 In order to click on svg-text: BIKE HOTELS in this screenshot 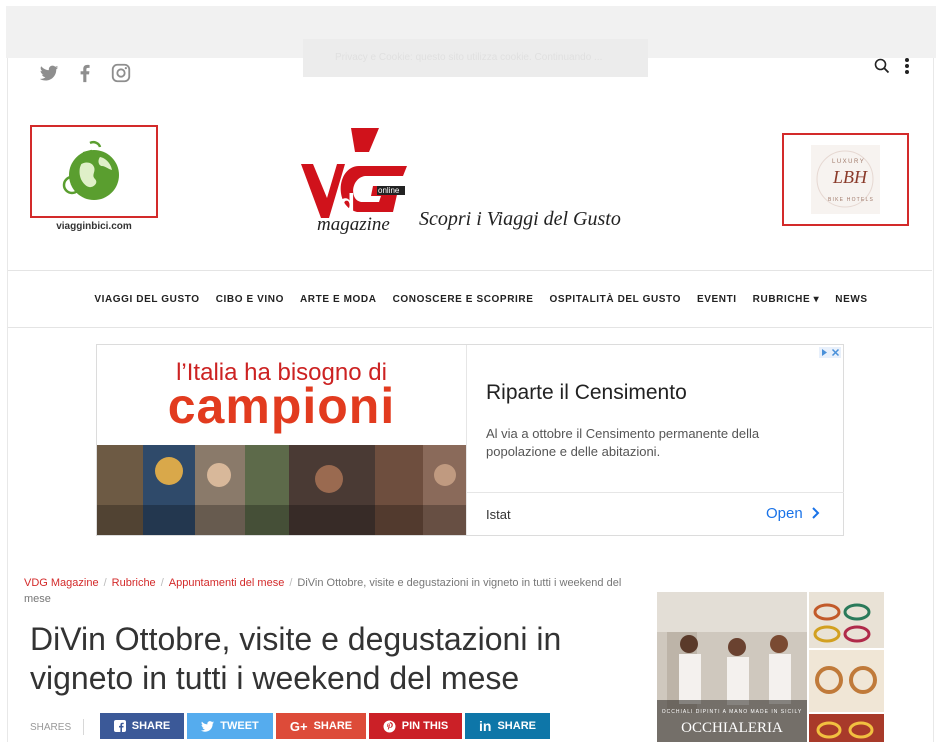, I will do `click(851, 200)`.